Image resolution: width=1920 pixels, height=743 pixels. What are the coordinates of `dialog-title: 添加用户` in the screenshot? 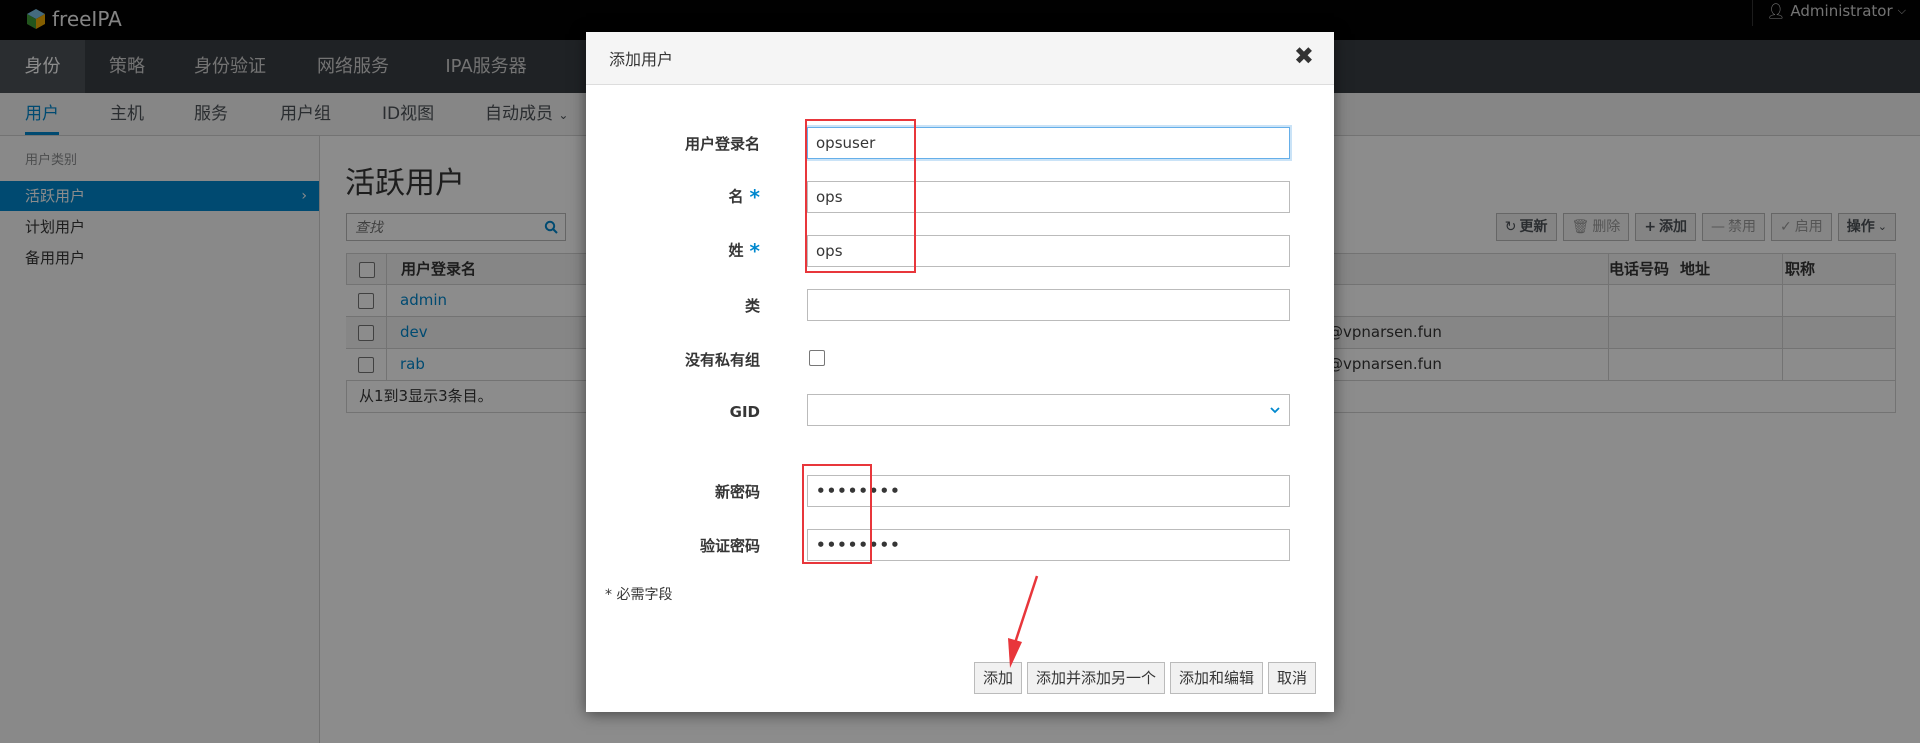 It's located at (641, 59).